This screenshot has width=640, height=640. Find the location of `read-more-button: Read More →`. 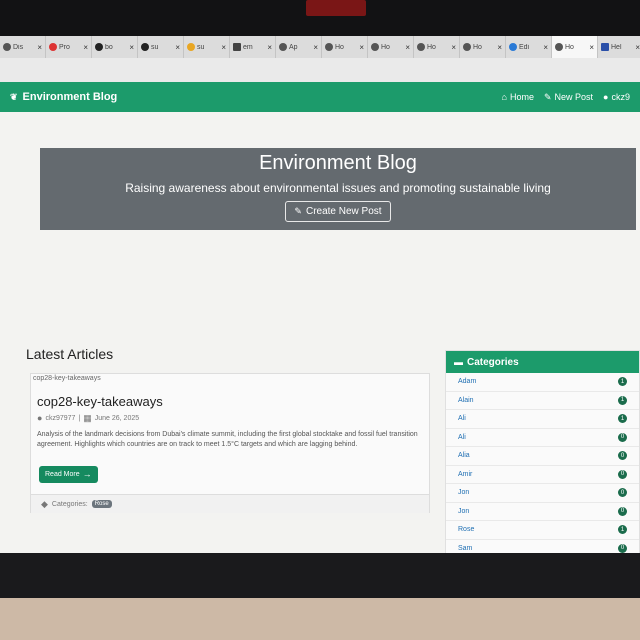

read-more-button: Read More → is located at coordinates (68, 474).